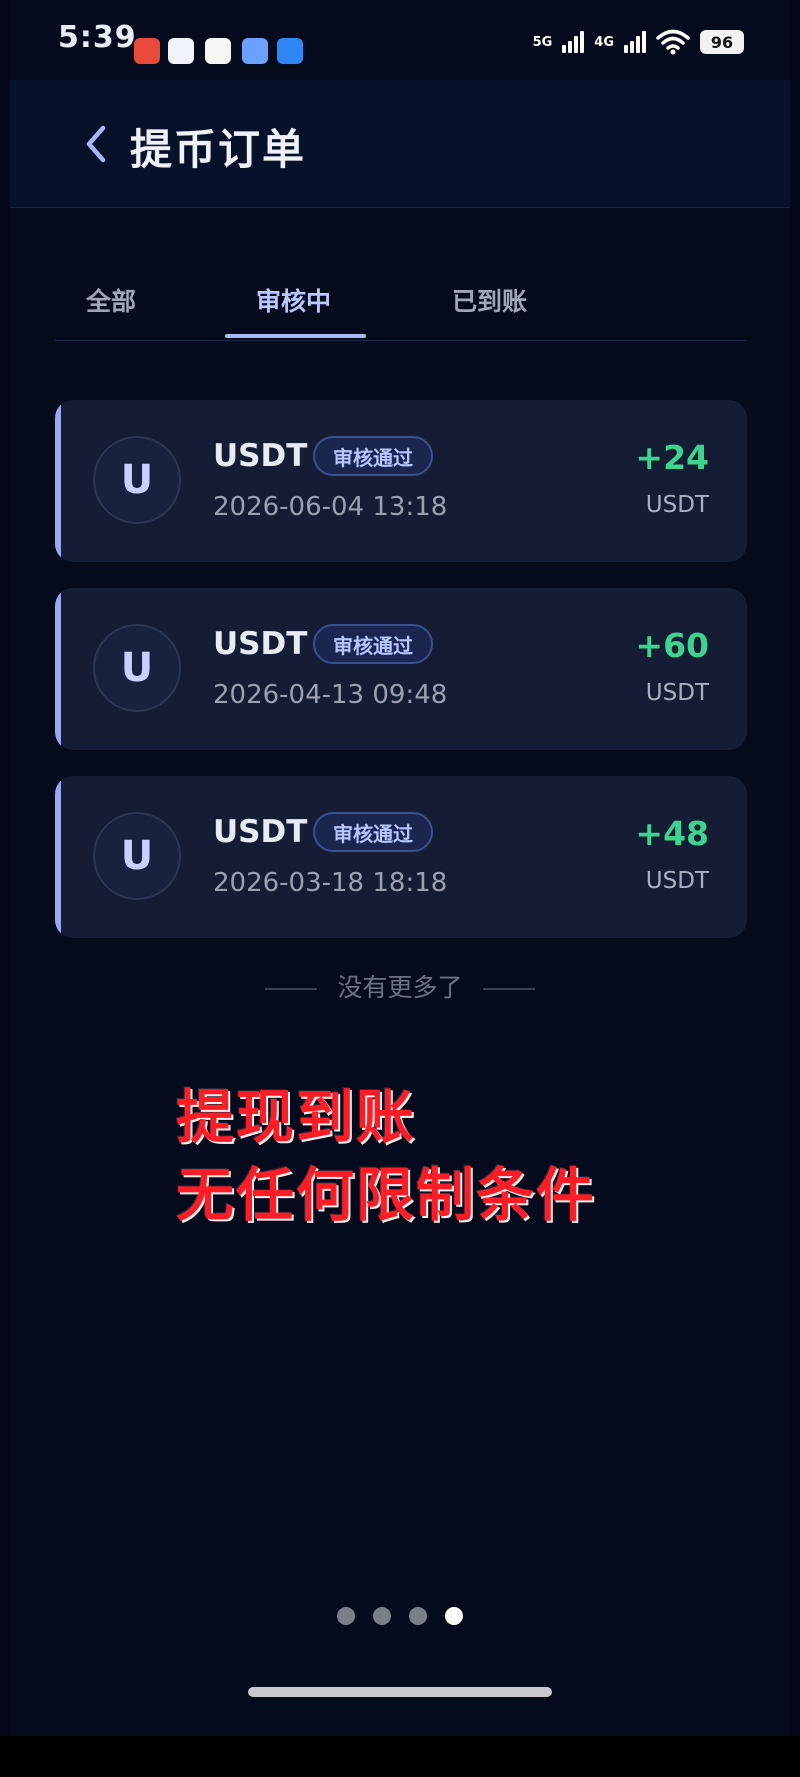 This screenshot has width=800, height=1777. Describe the element at coordinates (147, 51) in the screenshot. I see `news-app-icon` at that location.